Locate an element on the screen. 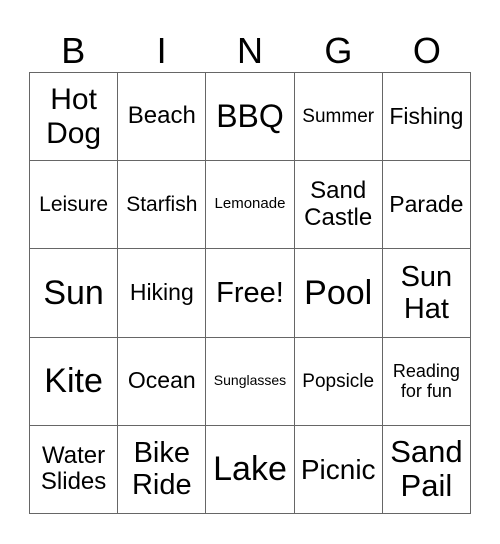 This screenshot has height=544, width=500. header-letter: N is located at coordinates (250, 50).